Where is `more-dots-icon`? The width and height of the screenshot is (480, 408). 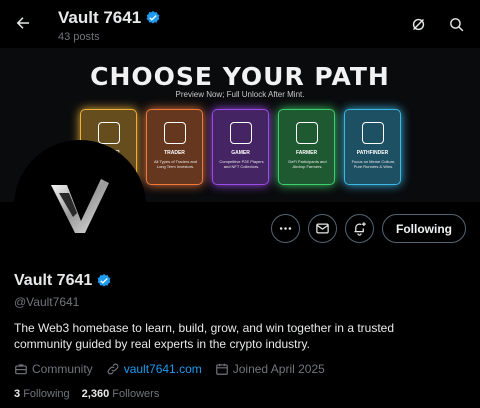
more-dots-icon is located at coordinates (285, 228).